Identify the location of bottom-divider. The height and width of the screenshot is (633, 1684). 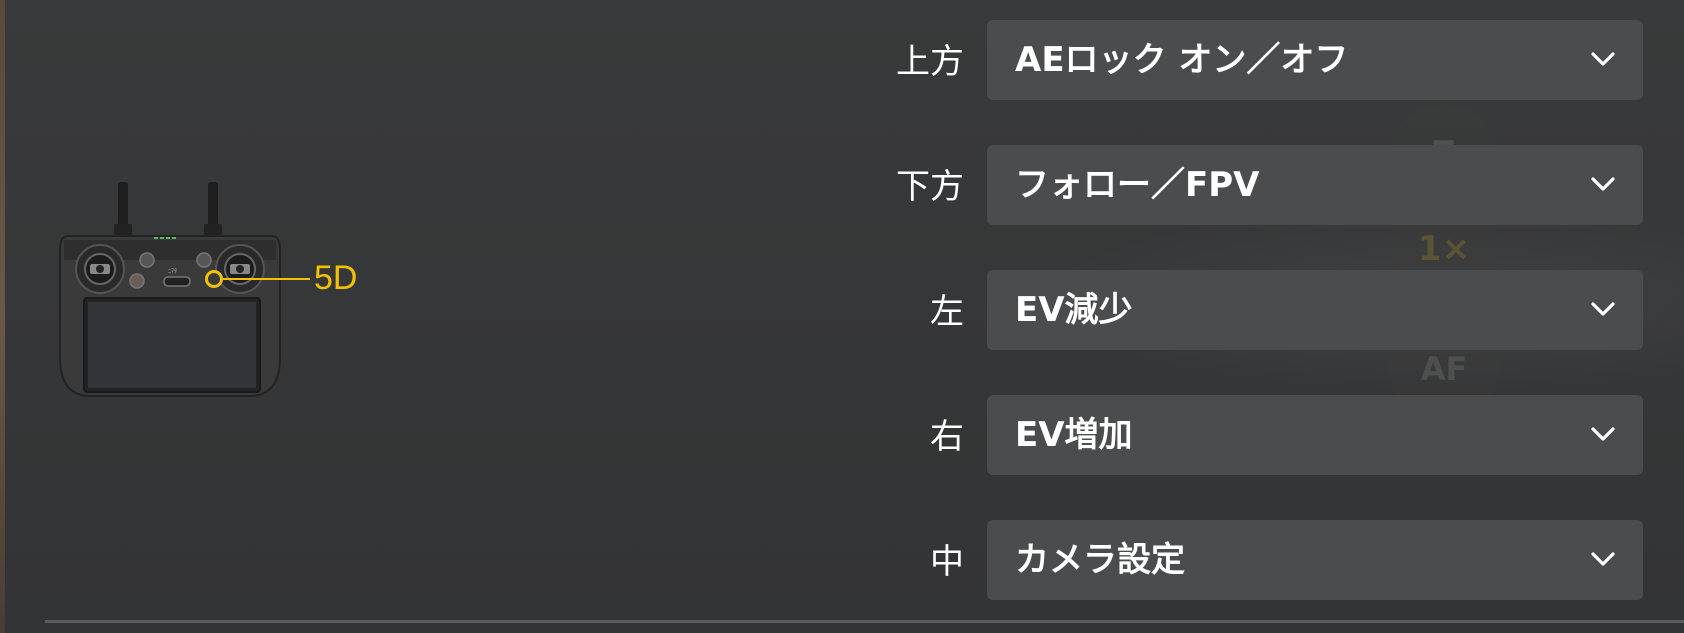
(864, 621).